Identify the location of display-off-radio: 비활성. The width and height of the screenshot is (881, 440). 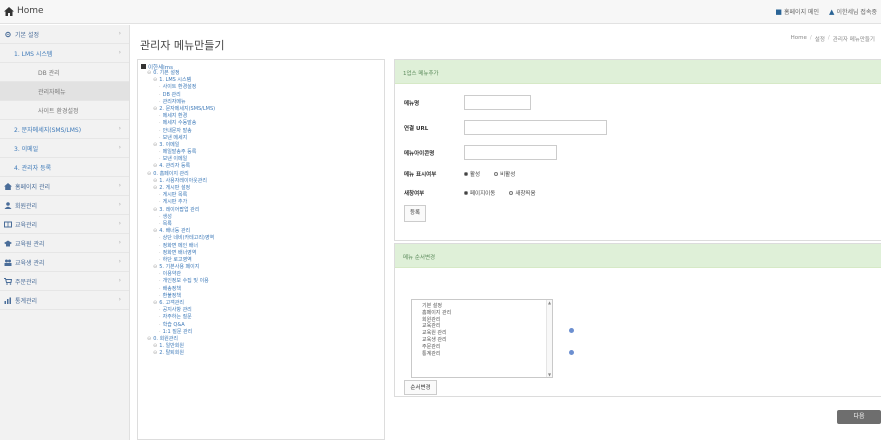
(504, 174).